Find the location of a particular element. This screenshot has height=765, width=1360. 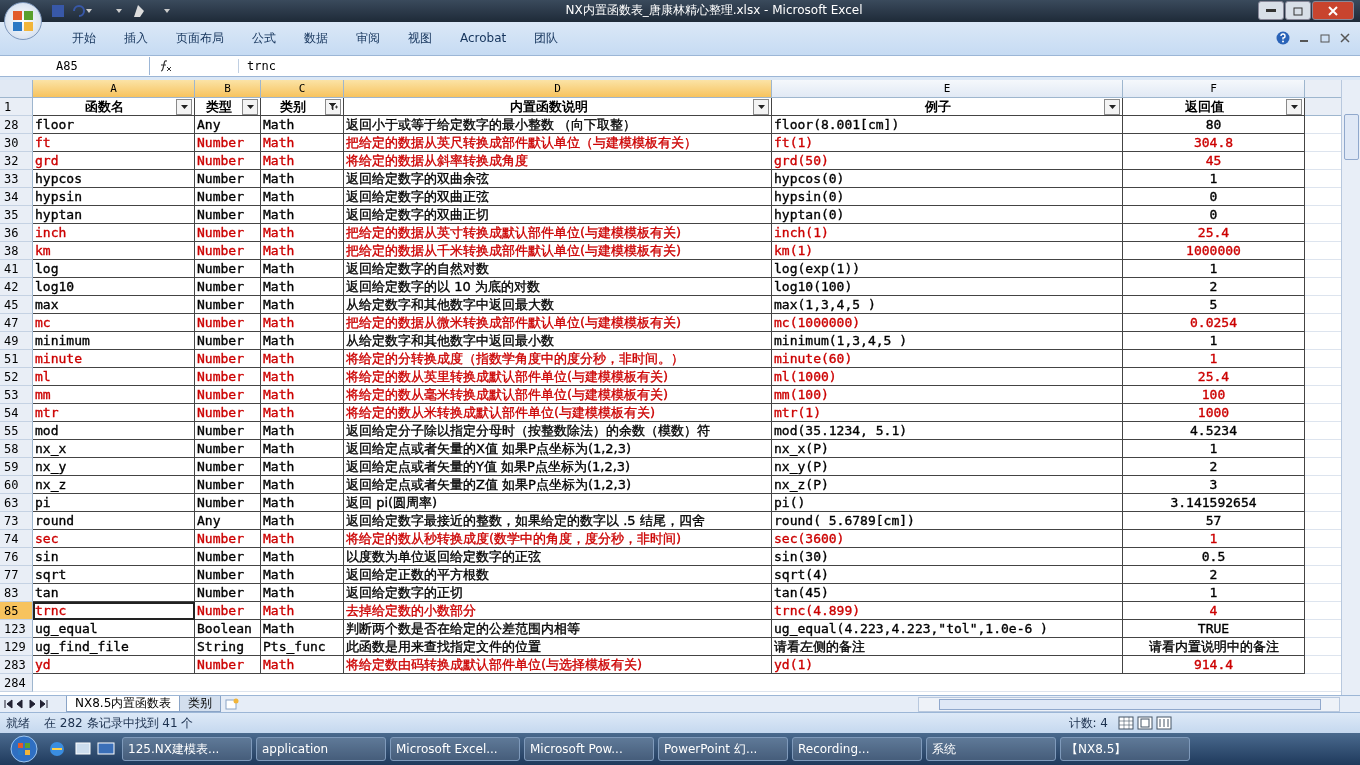

column-header: D is located at coordinates (558, 89).